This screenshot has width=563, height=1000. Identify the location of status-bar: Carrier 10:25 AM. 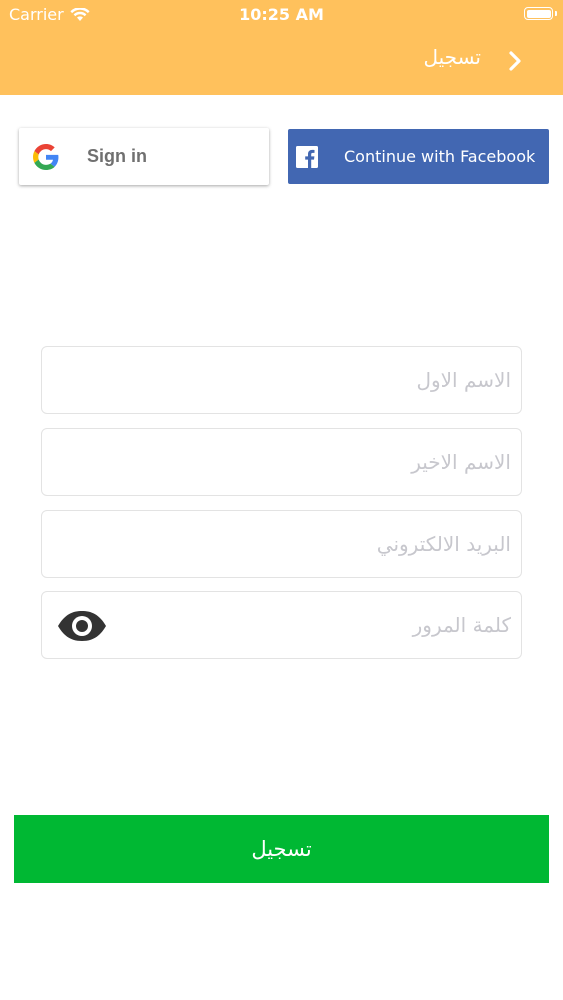
(281, 15).